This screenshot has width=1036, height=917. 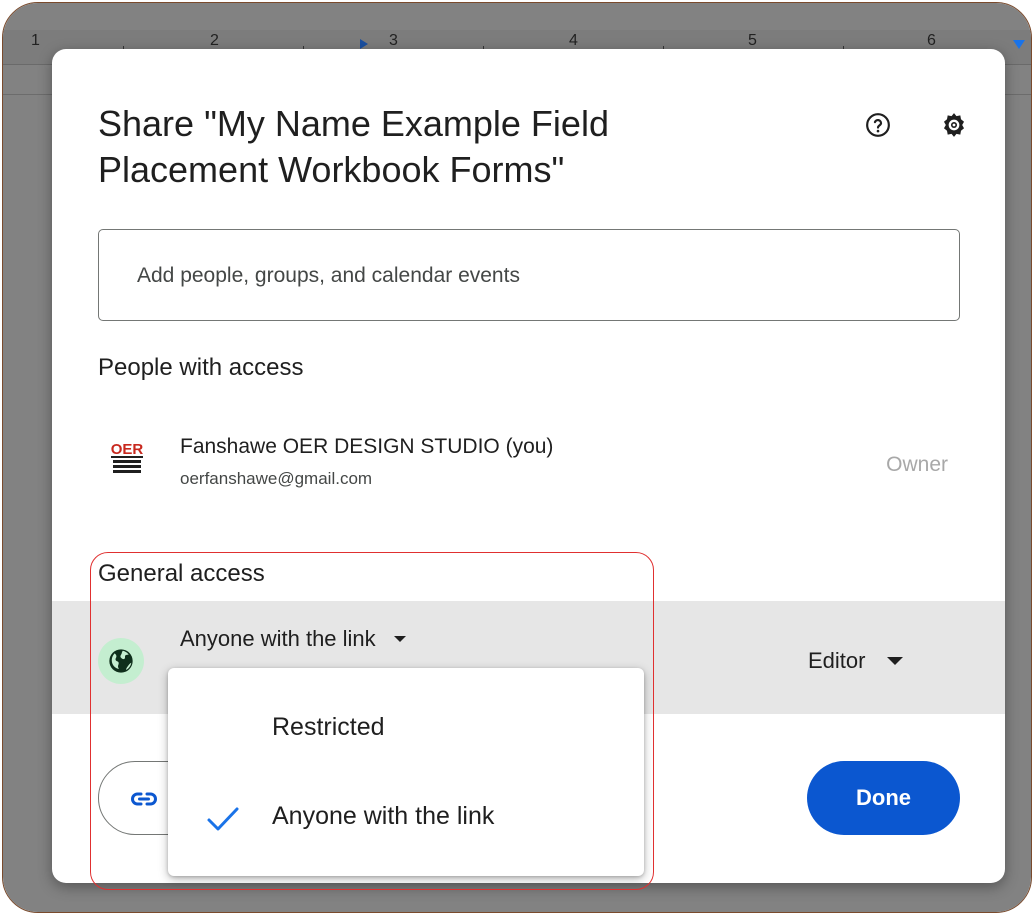 What do you see at coordinates (837, 660) in the screenshot?
I see `access-role-label: Editor` at bounding box center [837, 660].